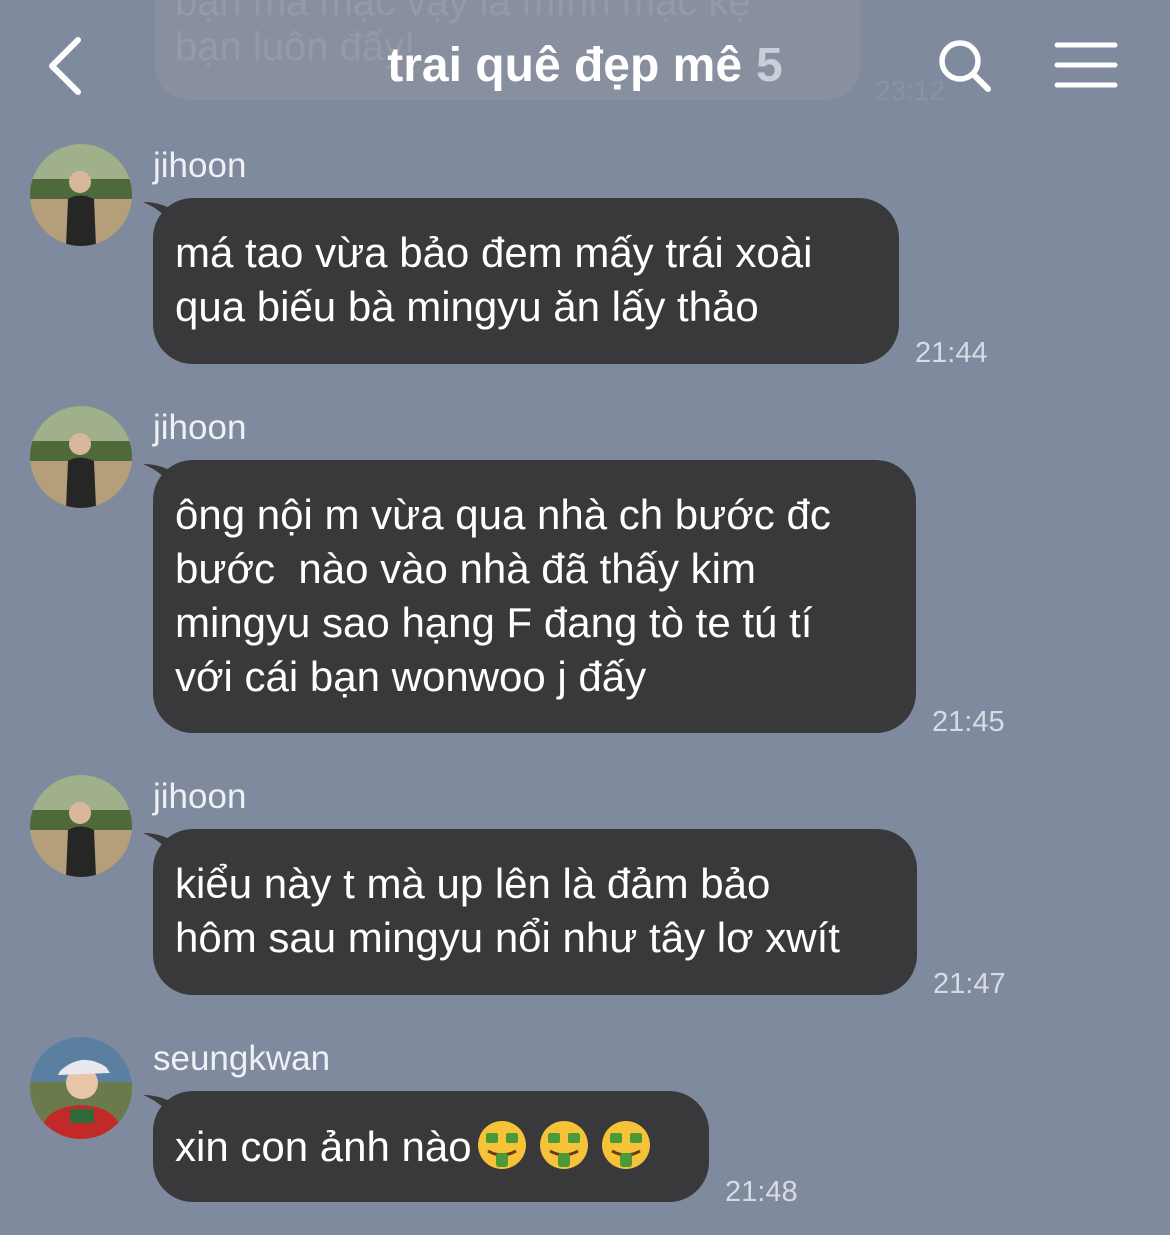 The height and width of the screenshot is (1235, 1170). I want to click on message-text: xin con ảnh nào, so click(323, 1146).